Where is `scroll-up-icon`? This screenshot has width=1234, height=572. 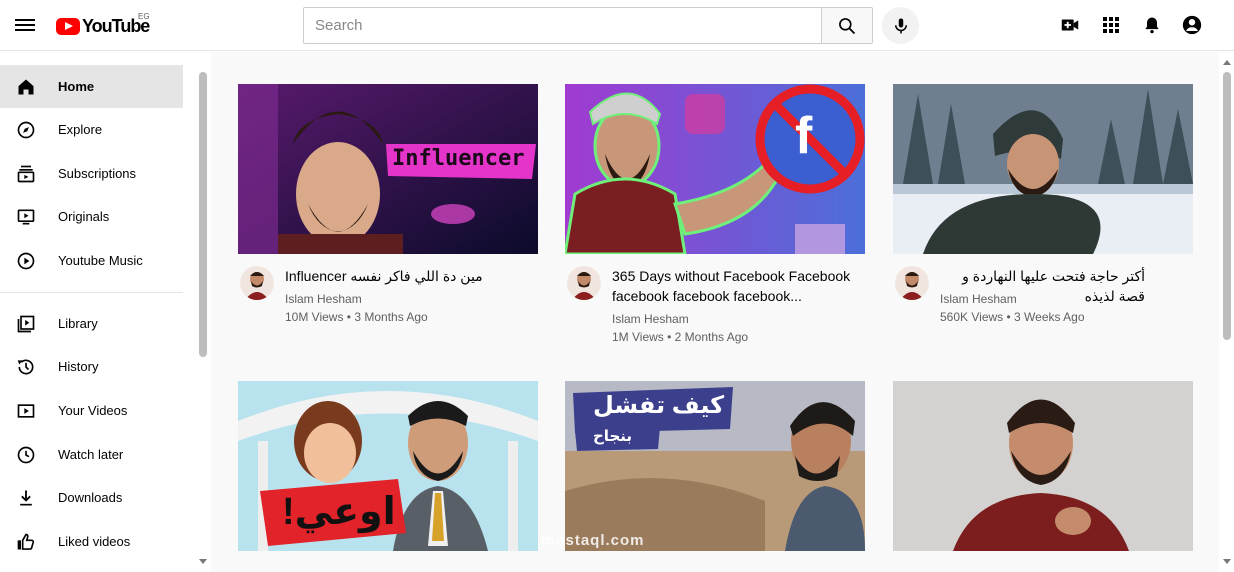 scroll-up-icon is located at coordinates (1227, 62).